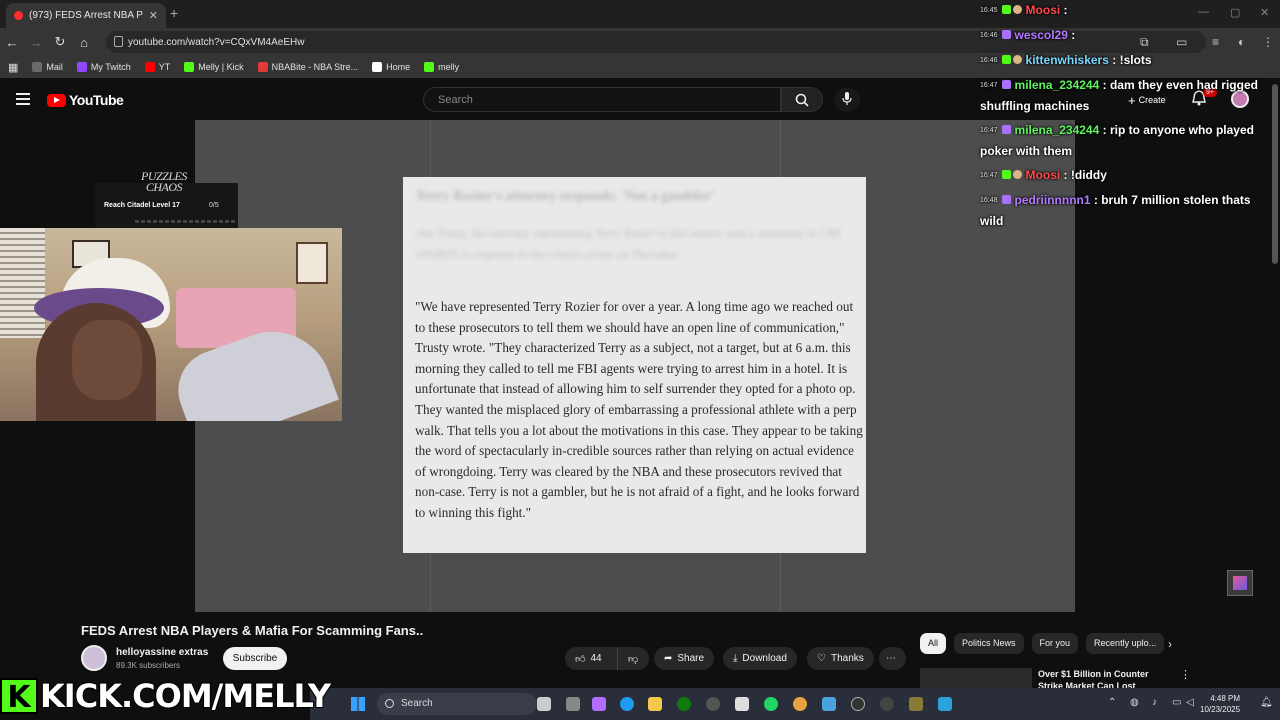 The width and height of the screenshot is (1280, 720). I want to click on reload-icon: ↻, so click(60, 42).